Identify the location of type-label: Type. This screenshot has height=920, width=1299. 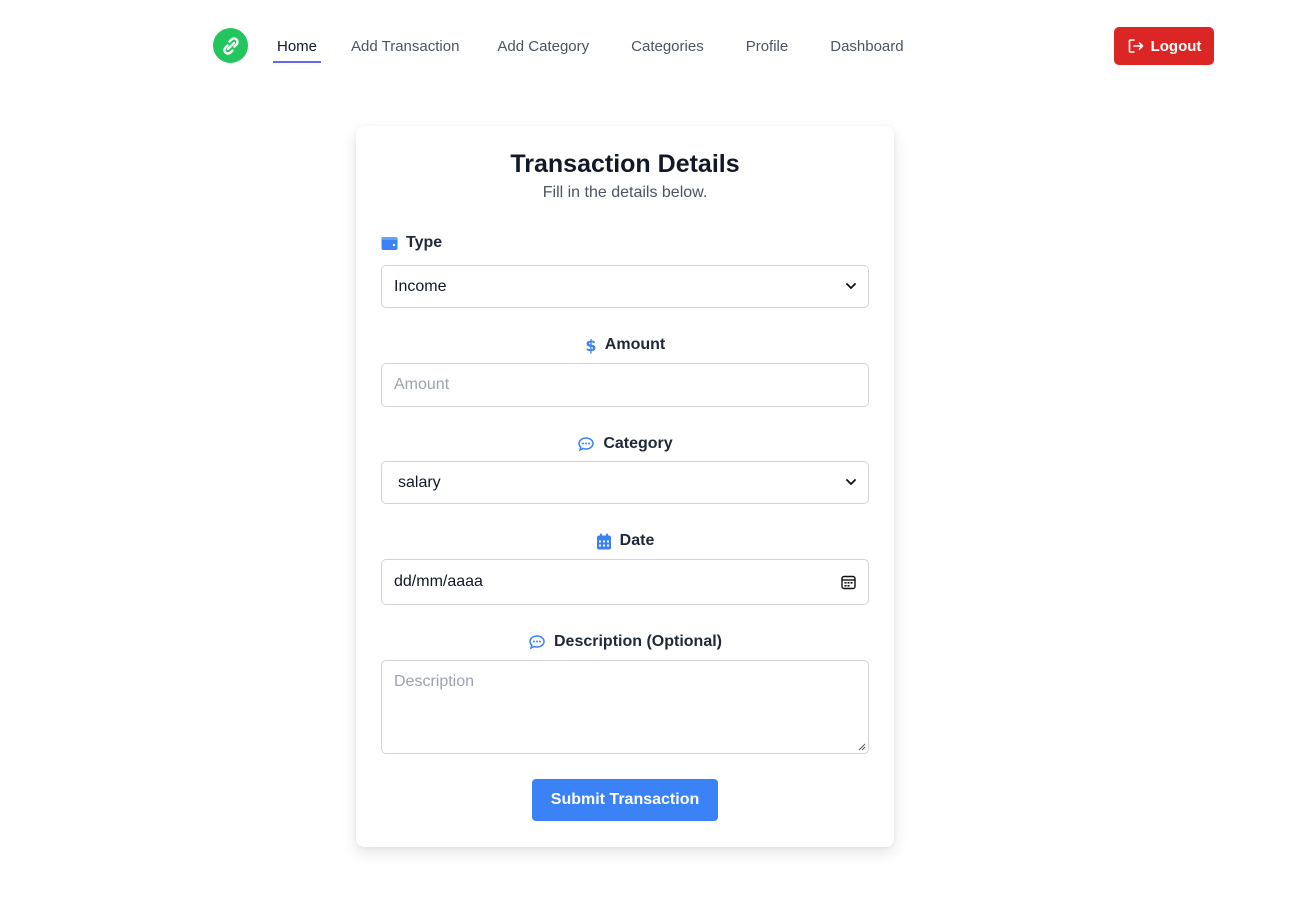
(411, 243).